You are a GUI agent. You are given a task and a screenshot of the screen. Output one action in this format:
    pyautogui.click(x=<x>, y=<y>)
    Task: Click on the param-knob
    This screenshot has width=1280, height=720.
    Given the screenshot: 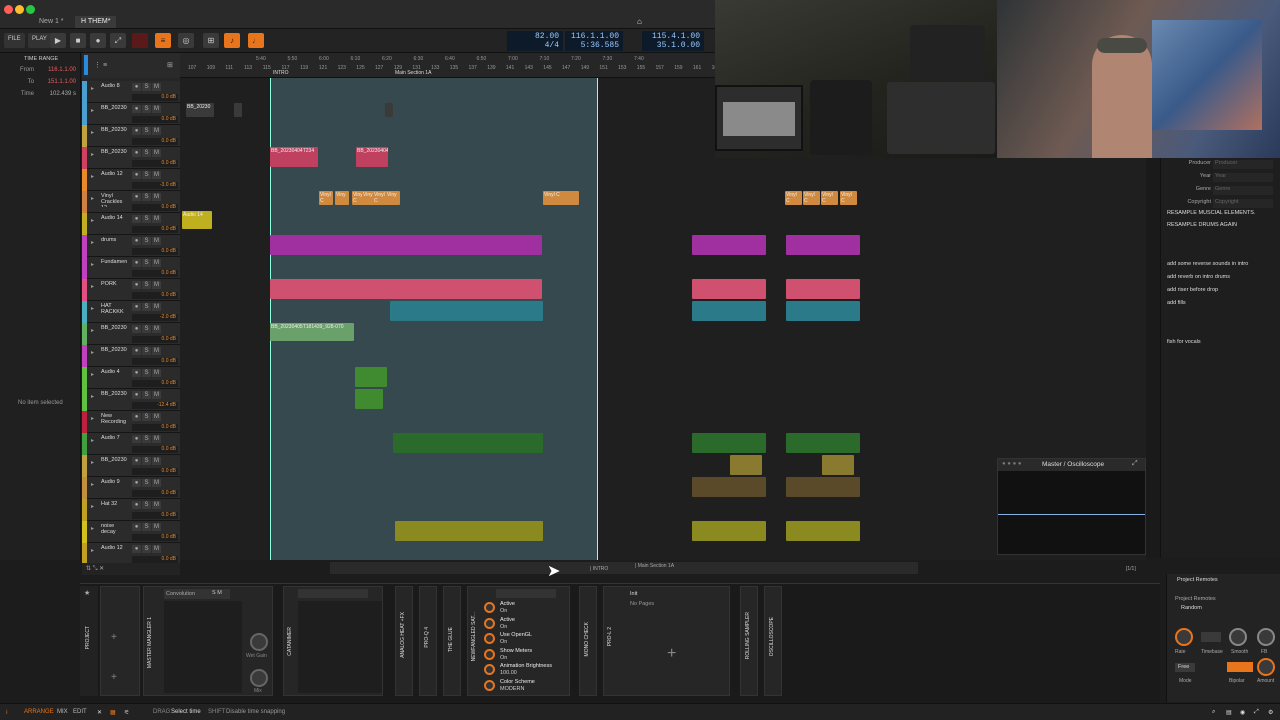 What is the action you would take?
    pyautogui.click(x=489, y=607)
    